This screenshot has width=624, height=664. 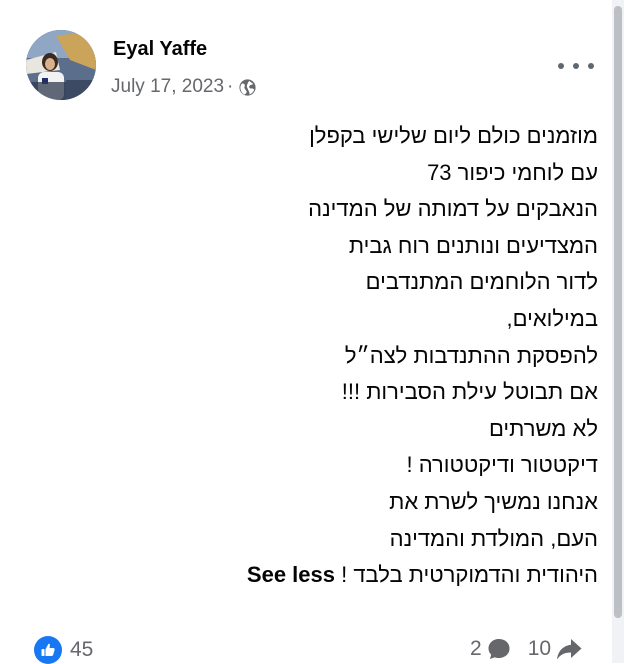 I want to click on post-line: עם לוחמי כיפור 73, so click(x=512, y=172).